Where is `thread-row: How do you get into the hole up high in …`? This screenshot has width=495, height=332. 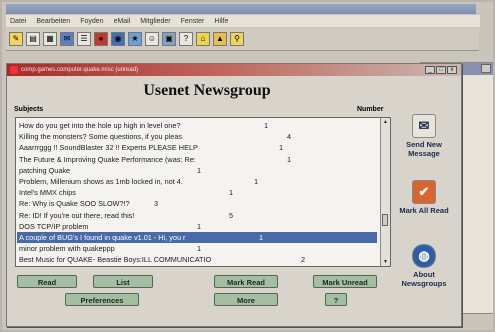
thread-row: How do you get into the hole up high in … is located at coordinates (143, 125).